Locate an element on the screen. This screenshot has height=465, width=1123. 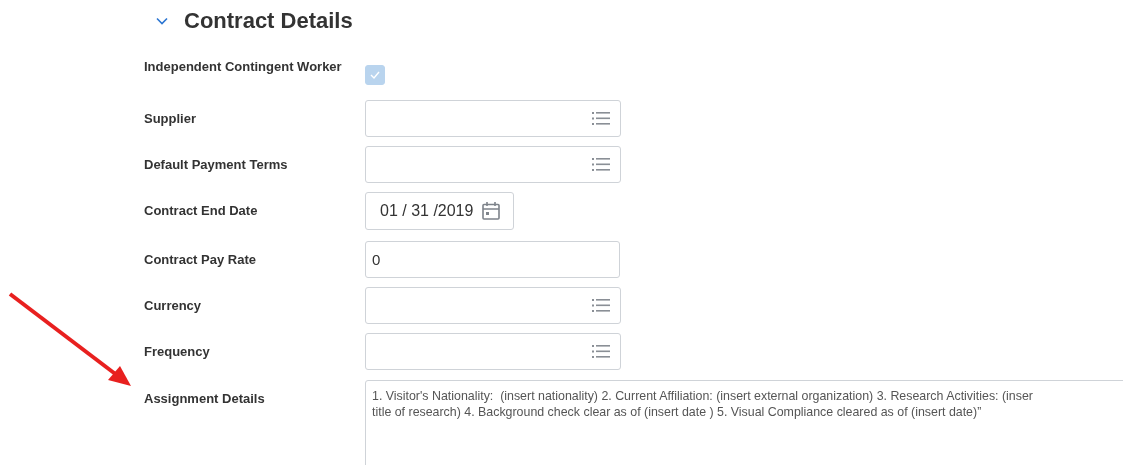
checkbox is located at coordinates (375, 75).